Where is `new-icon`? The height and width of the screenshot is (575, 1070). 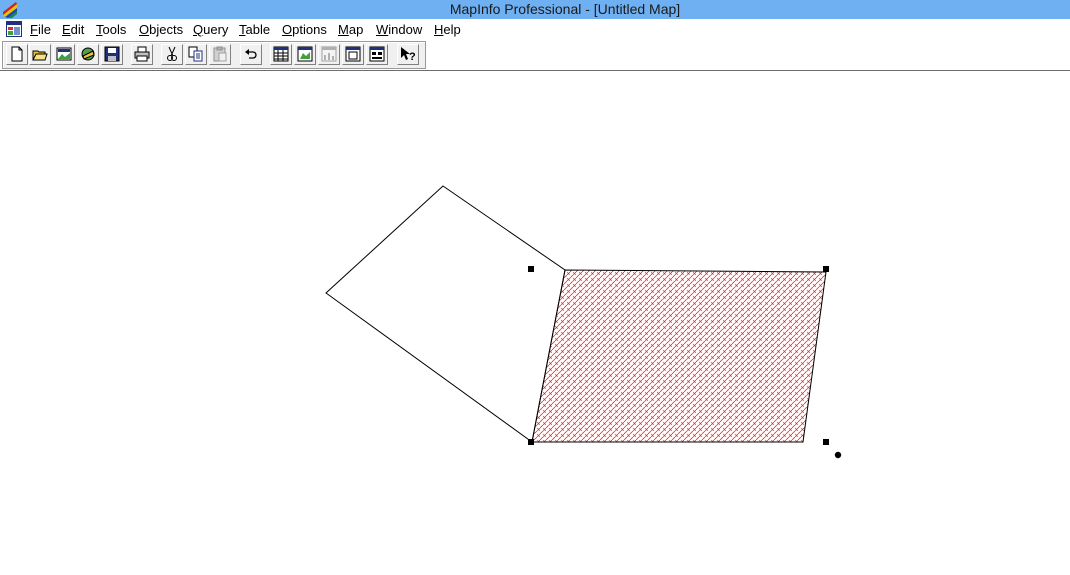 new-icon is located at coordinates (17, 54).